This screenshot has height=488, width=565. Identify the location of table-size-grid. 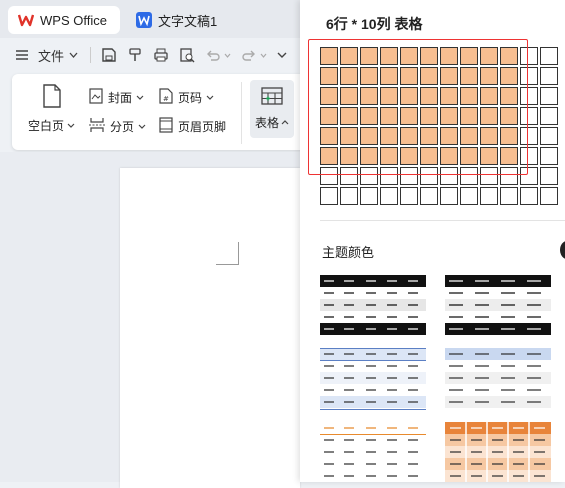
(439, 126).